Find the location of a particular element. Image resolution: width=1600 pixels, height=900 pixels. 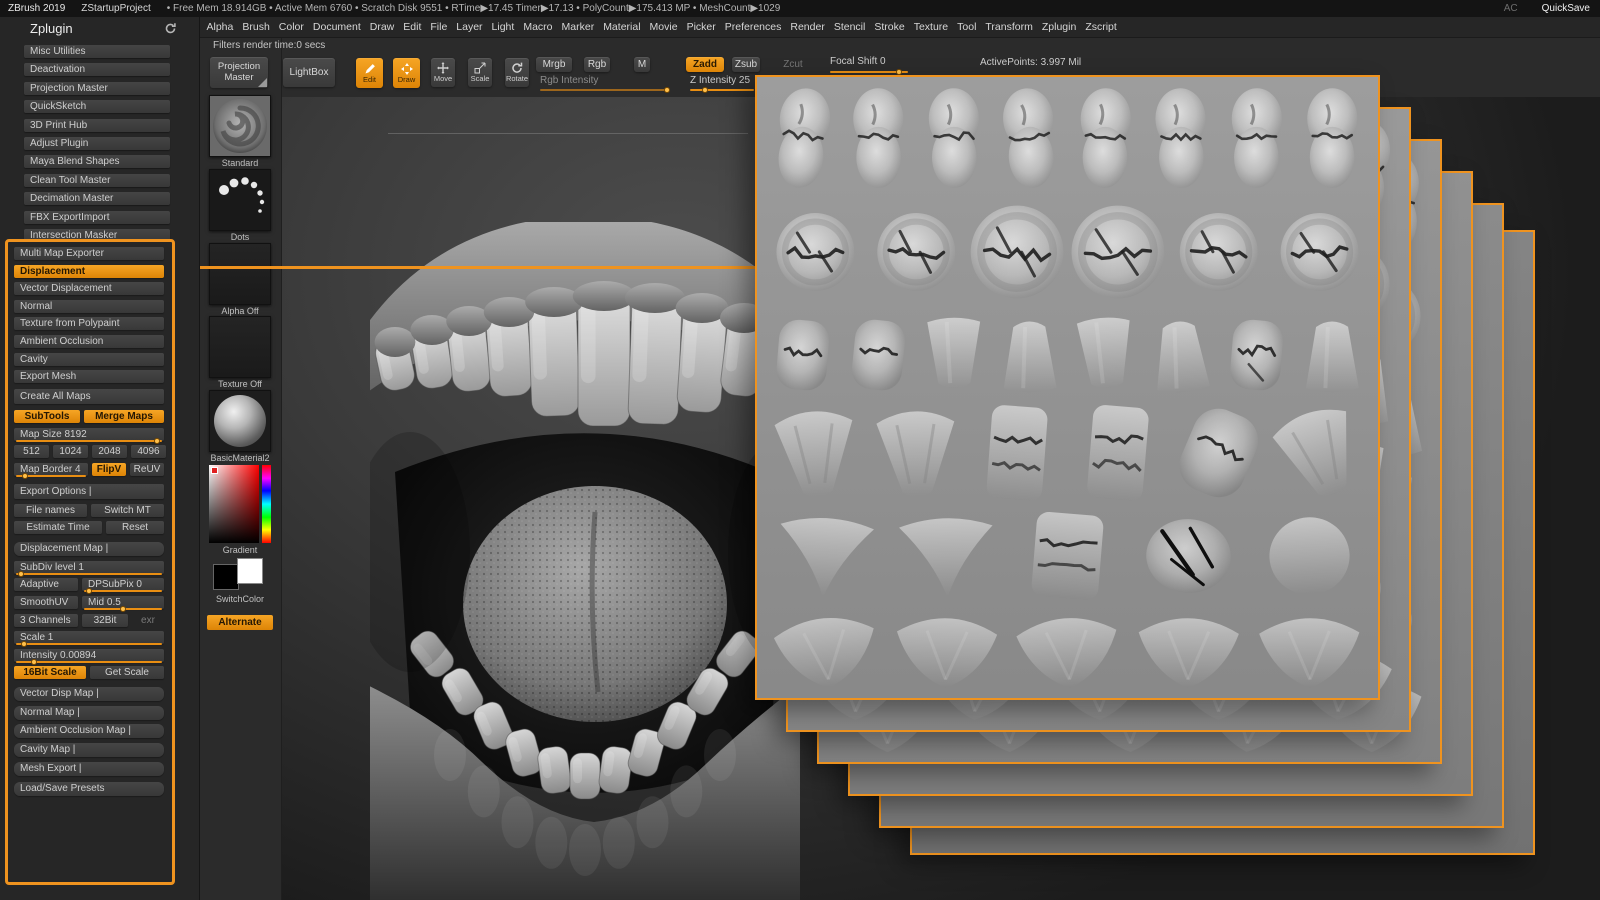

menu-light: Light is located at coordinates (503, 27).